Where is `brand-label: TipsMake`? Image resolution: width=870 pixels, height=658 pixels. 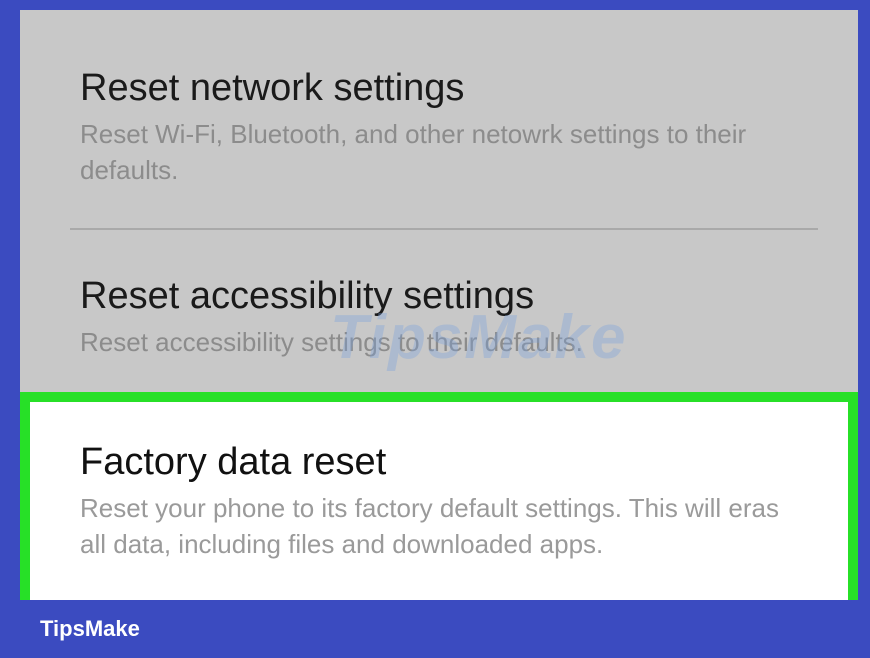
brand-label: TipsMake is located at coordinates (90, 628).